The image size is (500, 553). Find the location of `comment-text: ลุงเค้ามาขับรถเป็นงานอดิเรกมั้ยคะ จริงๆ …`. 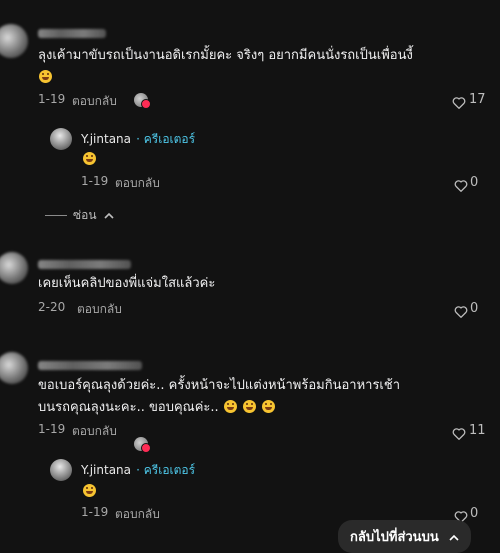

comment-text: ลุงเค้ามาขับรถเป็นงานอดิเรกมั้ยคะ จริงๆ … is located at coordinates (258, 67).